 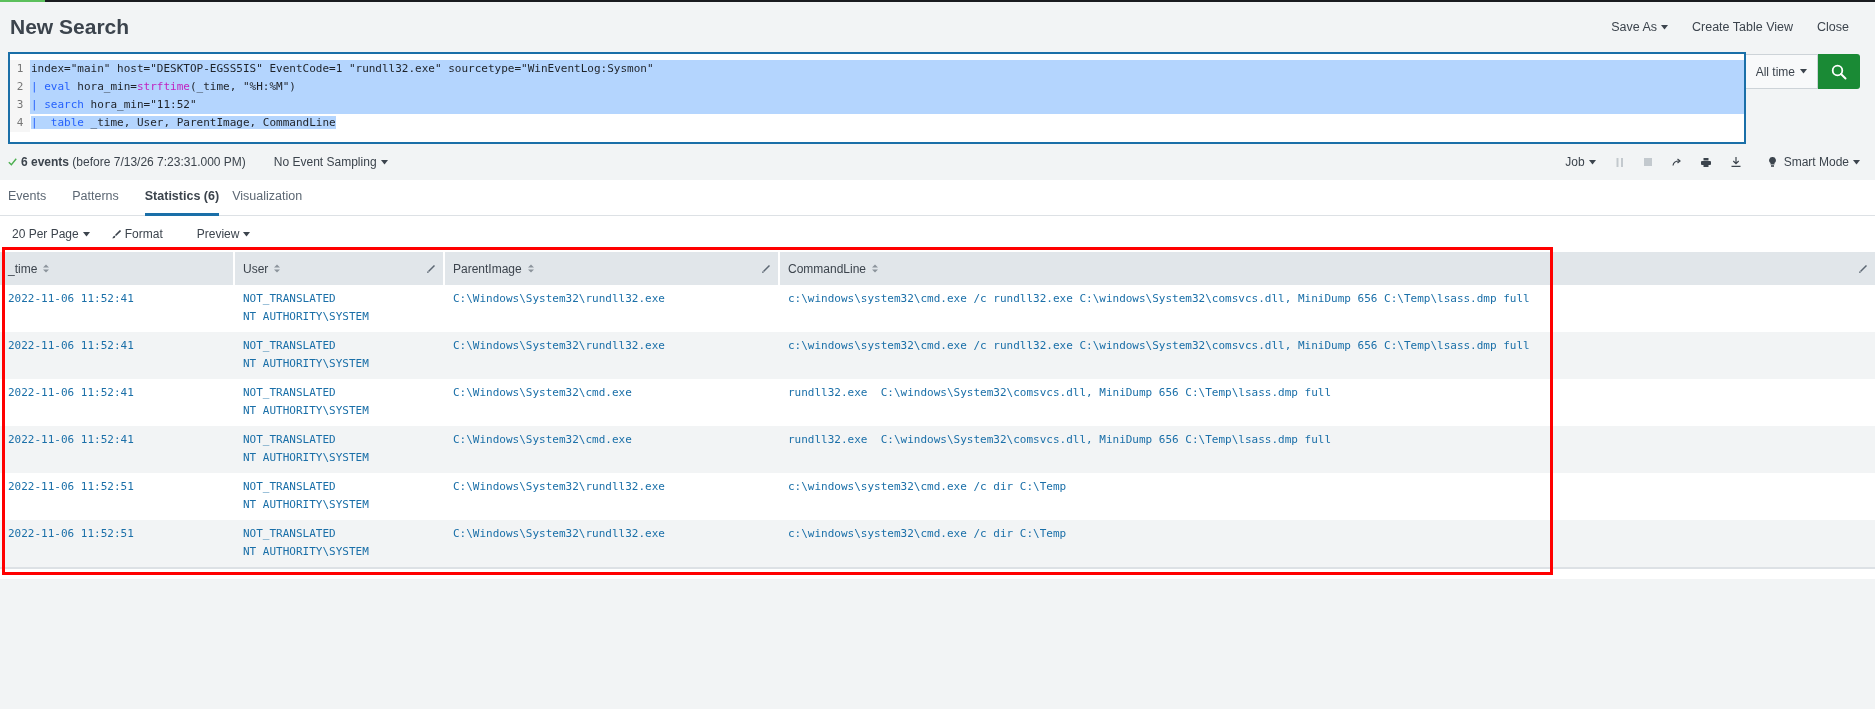 I want to click on stop-icon, so click(x=1647, y=162).